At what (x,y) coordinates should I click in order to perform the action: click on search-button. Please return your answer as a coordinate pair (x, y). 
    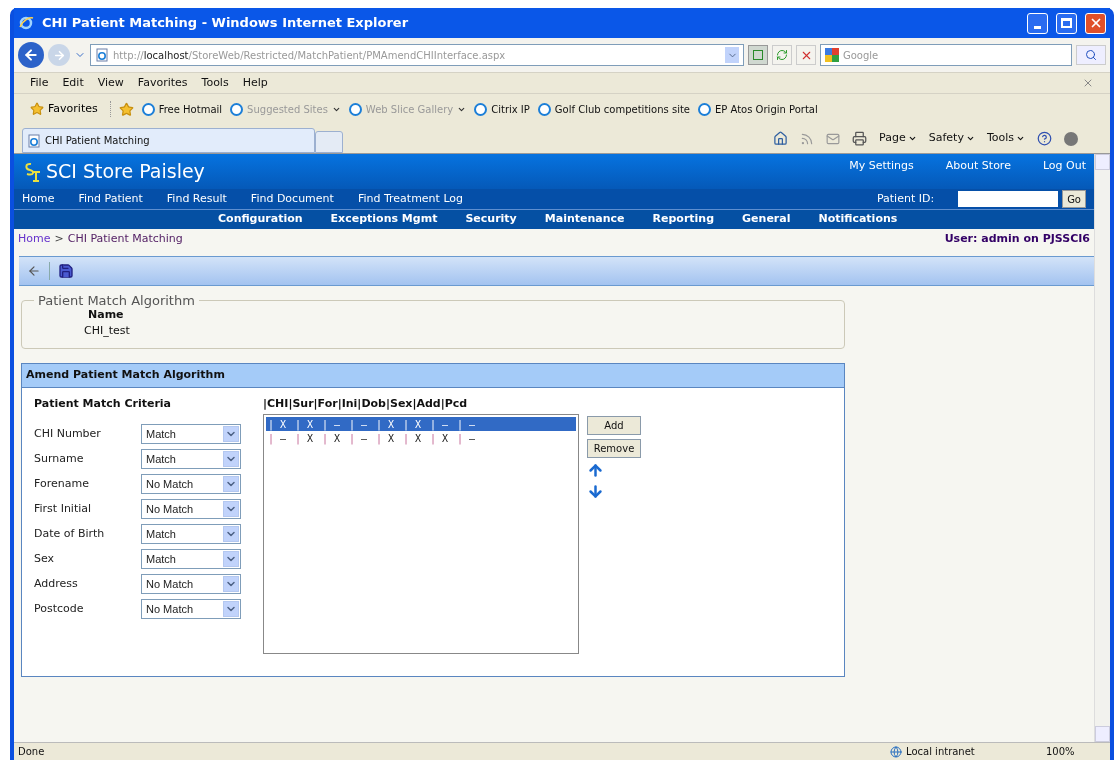
    Looking at the image, I should click on (1091, 55).